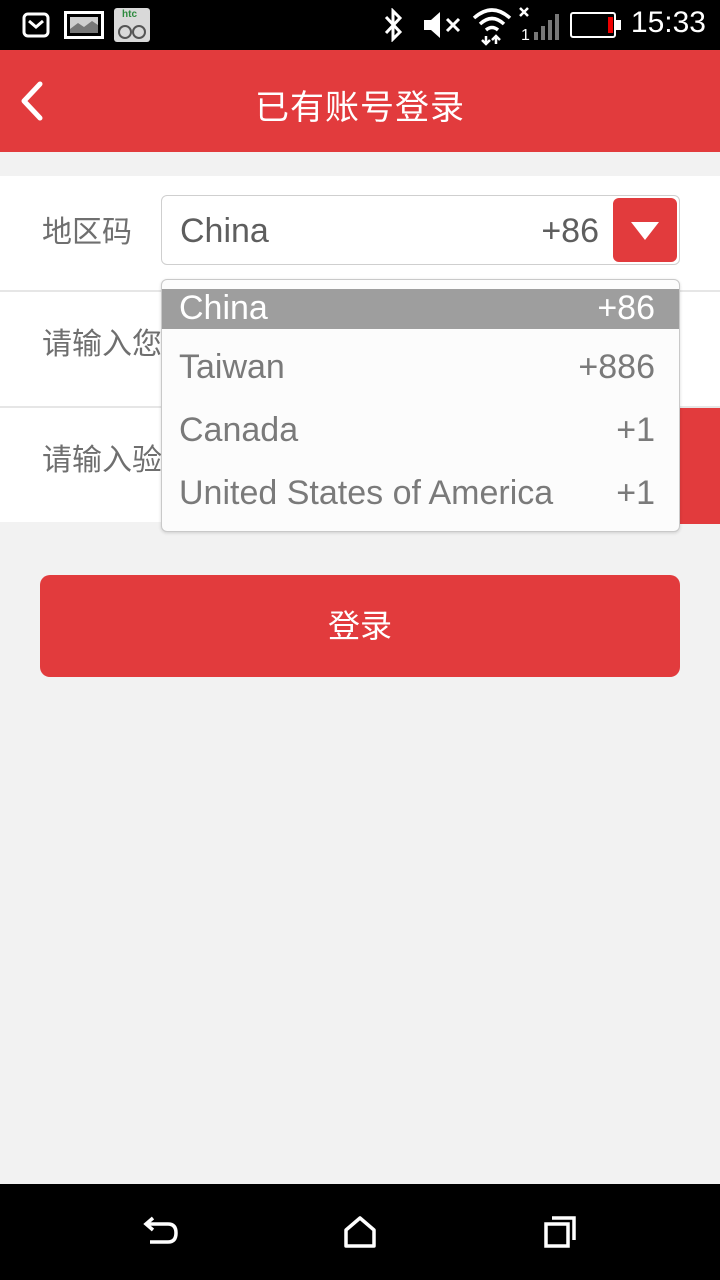 The height and width of the screenshot is (1280, 720). What do you see at coordinates (360, 108) in the screenshot?
I see `page-title: 已有账号登录` at bounding box center [360, 108].